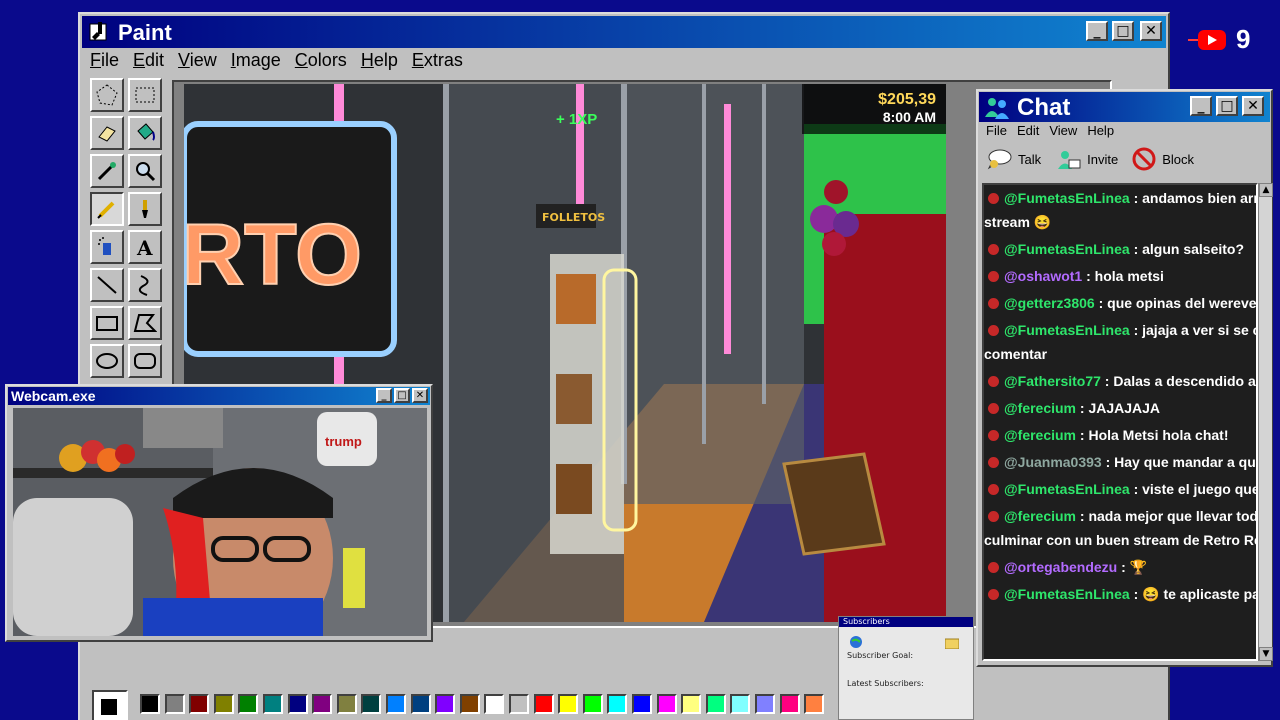  I want to click on chat-username: @oshawot1, so click(1043, 276).